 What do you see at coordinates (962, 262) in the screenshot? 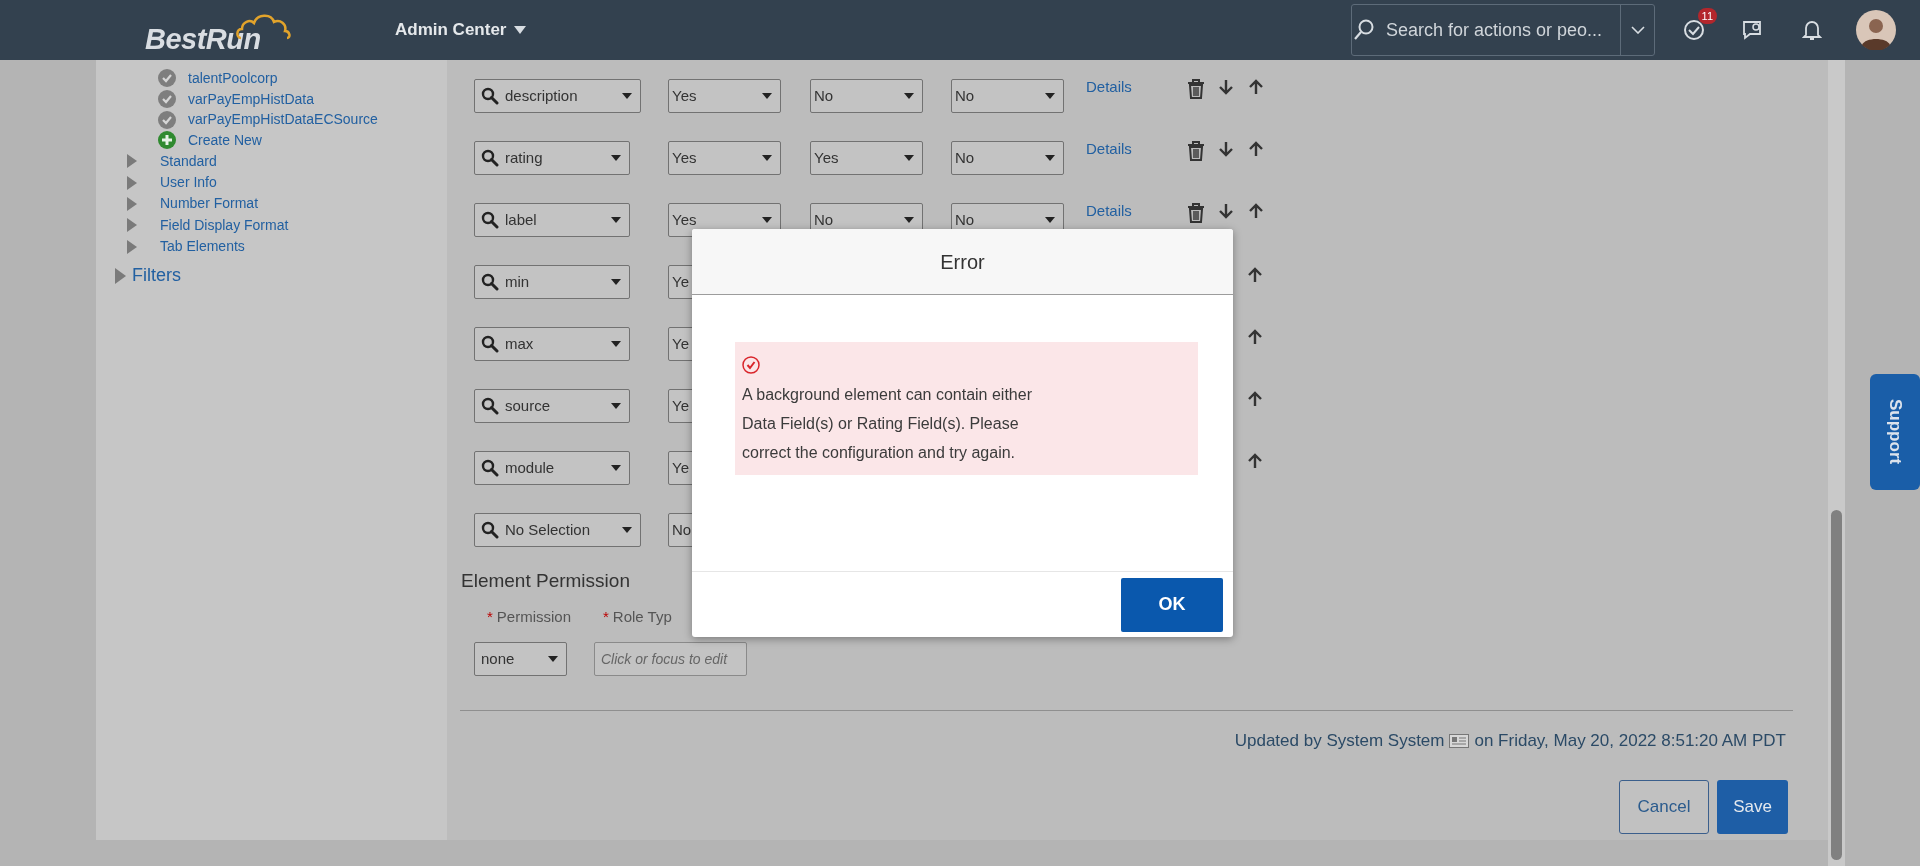
I see `dialog-title: Error` at bounding box center [962, 262].